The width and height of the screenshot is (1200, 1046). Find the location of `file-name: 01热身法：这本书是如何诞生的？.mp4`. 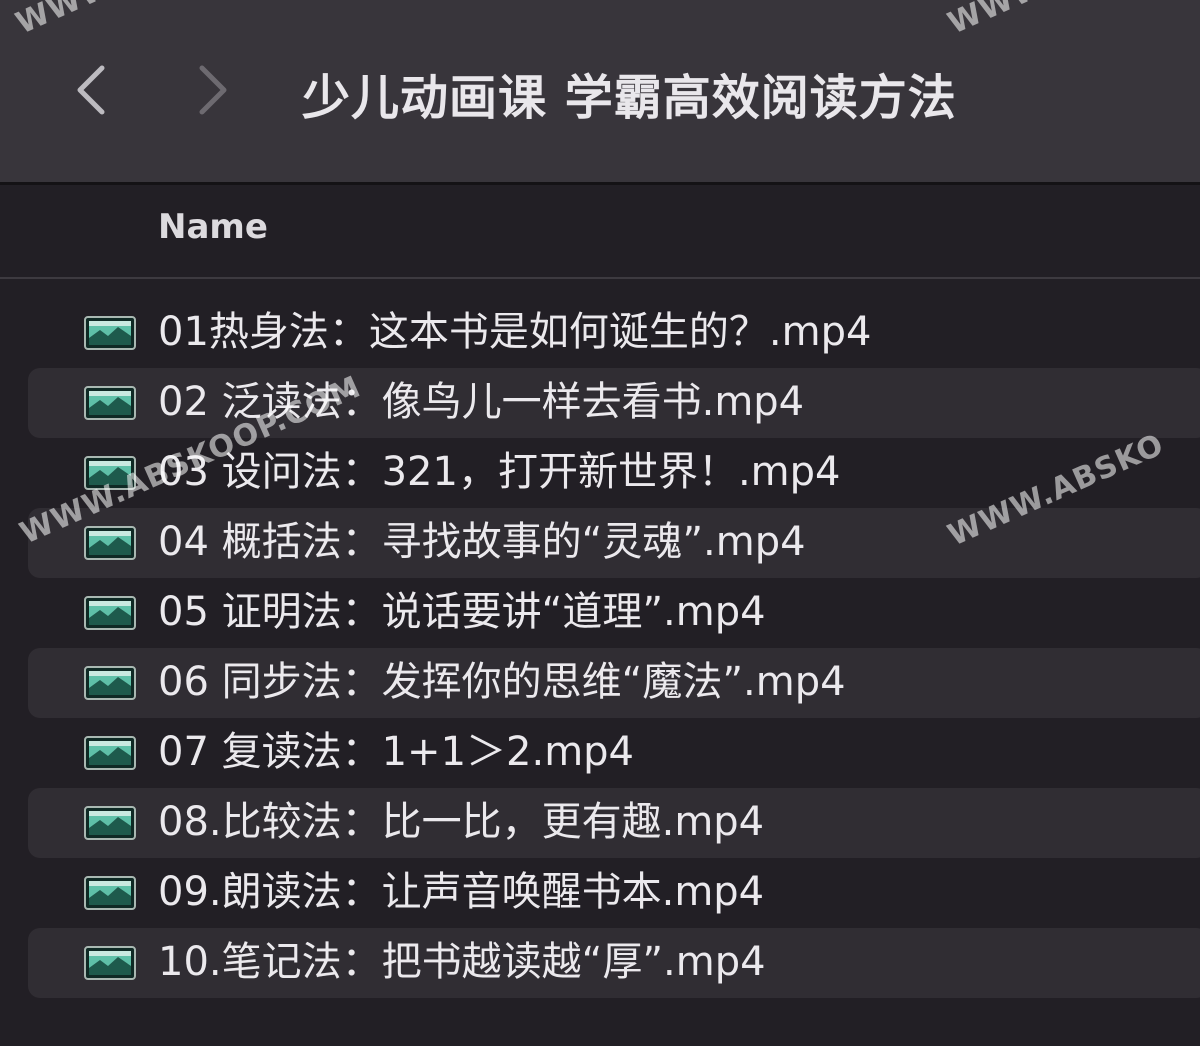

file-name: 01热身法：这本书是如何诞生的？.mp4 is located at coordinates (515, 332).